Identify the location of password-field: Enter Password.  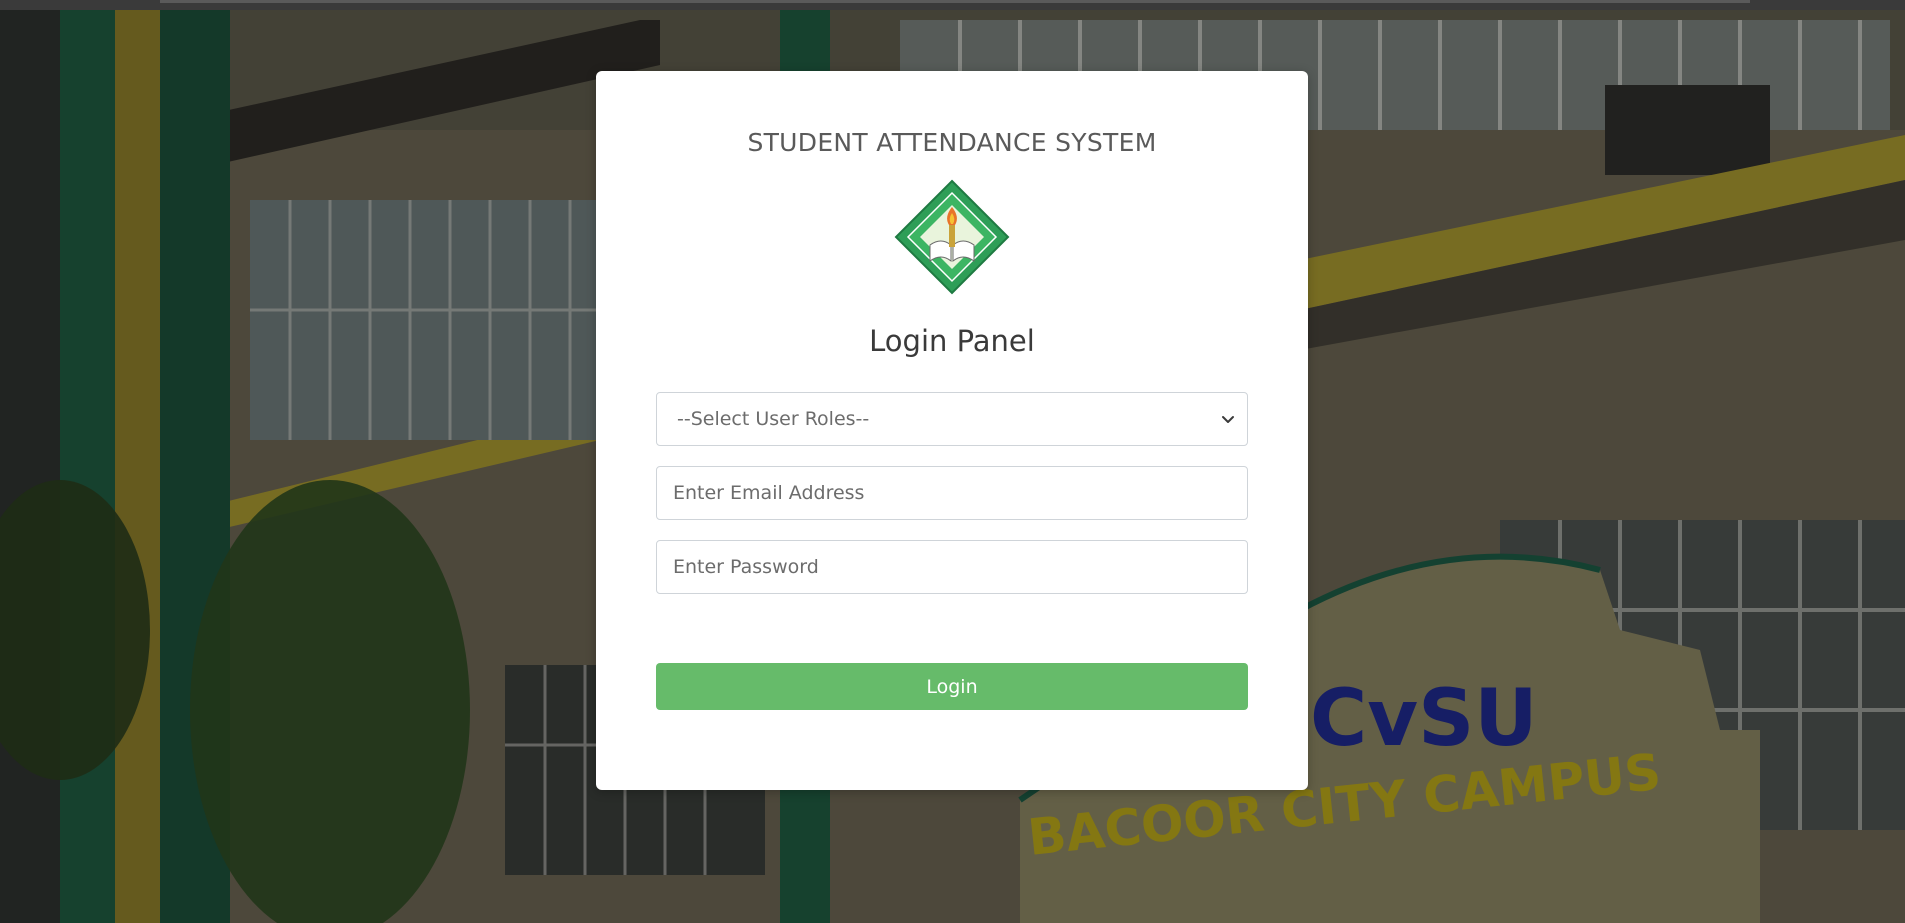
(952, 567).